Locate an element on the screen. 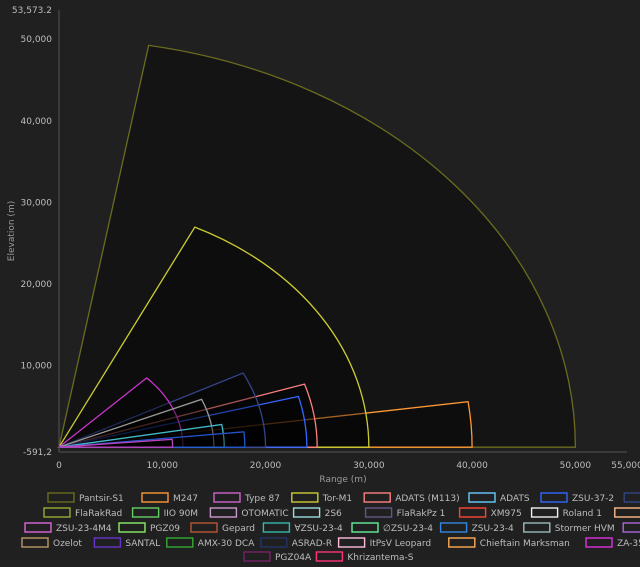 This screenshot has height=567, width=640. legend-item: Lvkv 9040C is located at coordinates (631, 528).